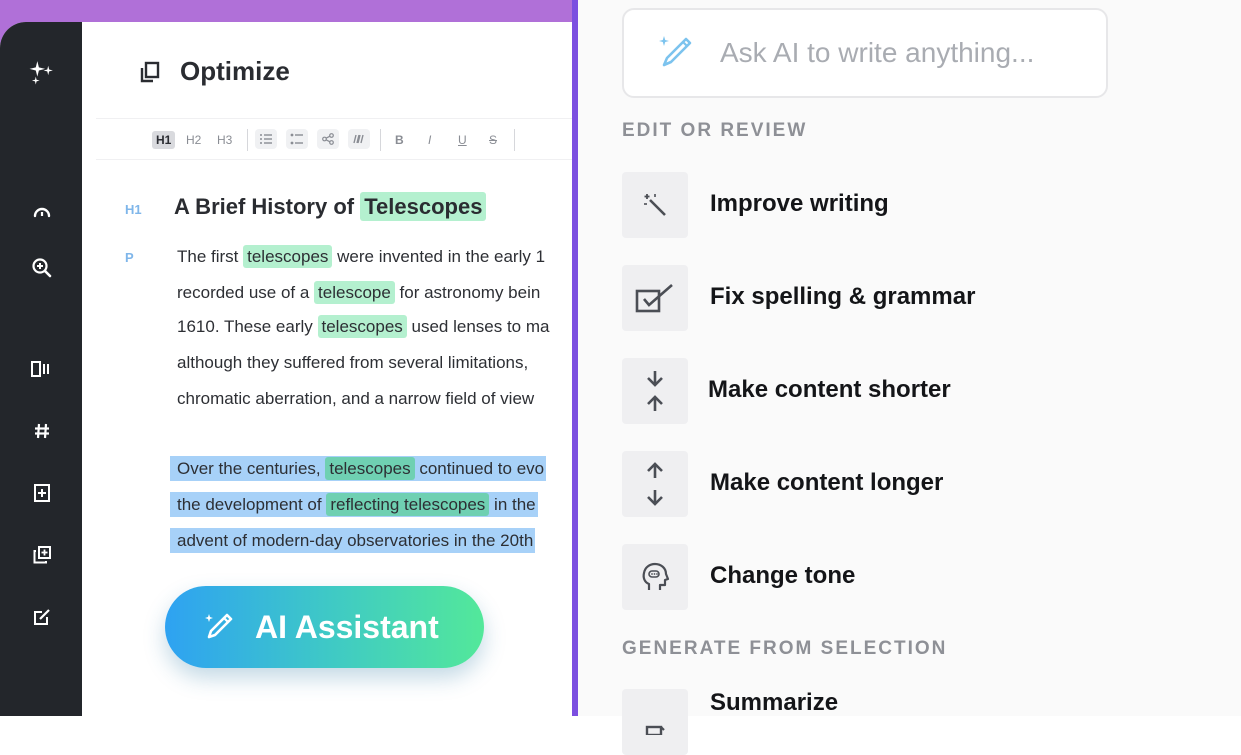  Describe the element at coordinates (462, 140) in the screenshot. I see `underline-button: U` at that location.